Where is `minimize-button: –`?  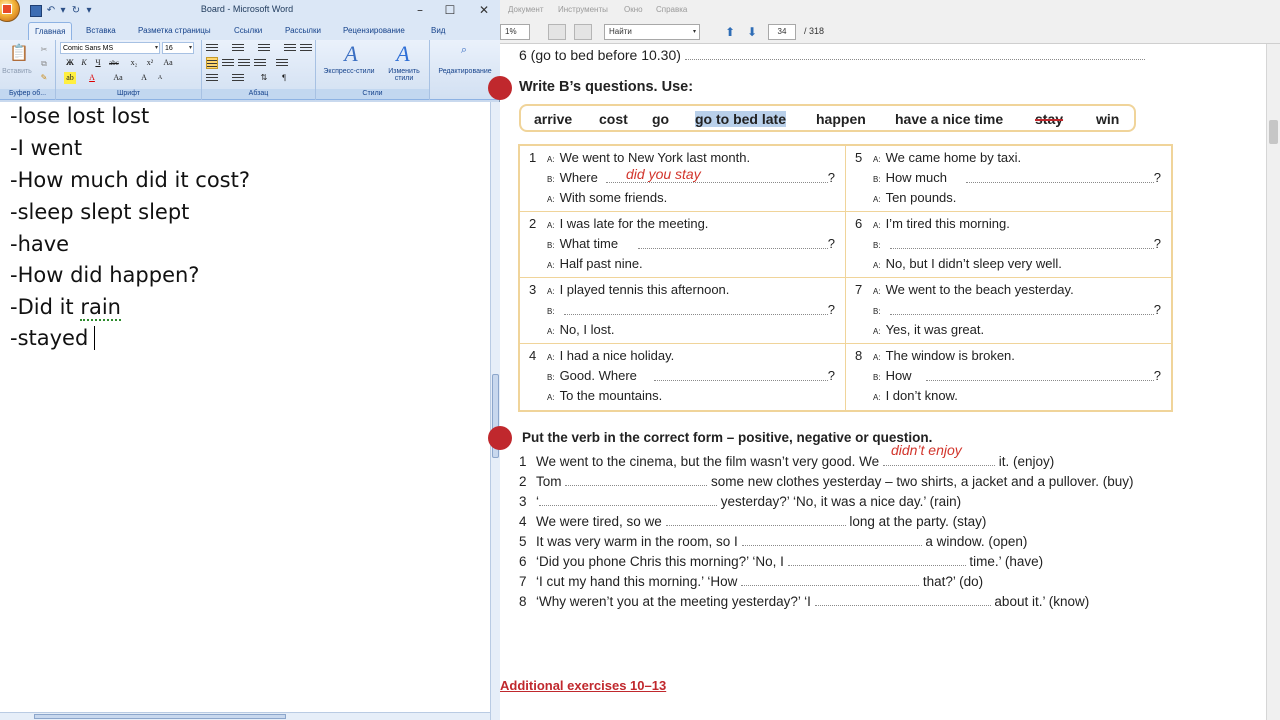
minimize-button: – is located at coordinates (420, 10).